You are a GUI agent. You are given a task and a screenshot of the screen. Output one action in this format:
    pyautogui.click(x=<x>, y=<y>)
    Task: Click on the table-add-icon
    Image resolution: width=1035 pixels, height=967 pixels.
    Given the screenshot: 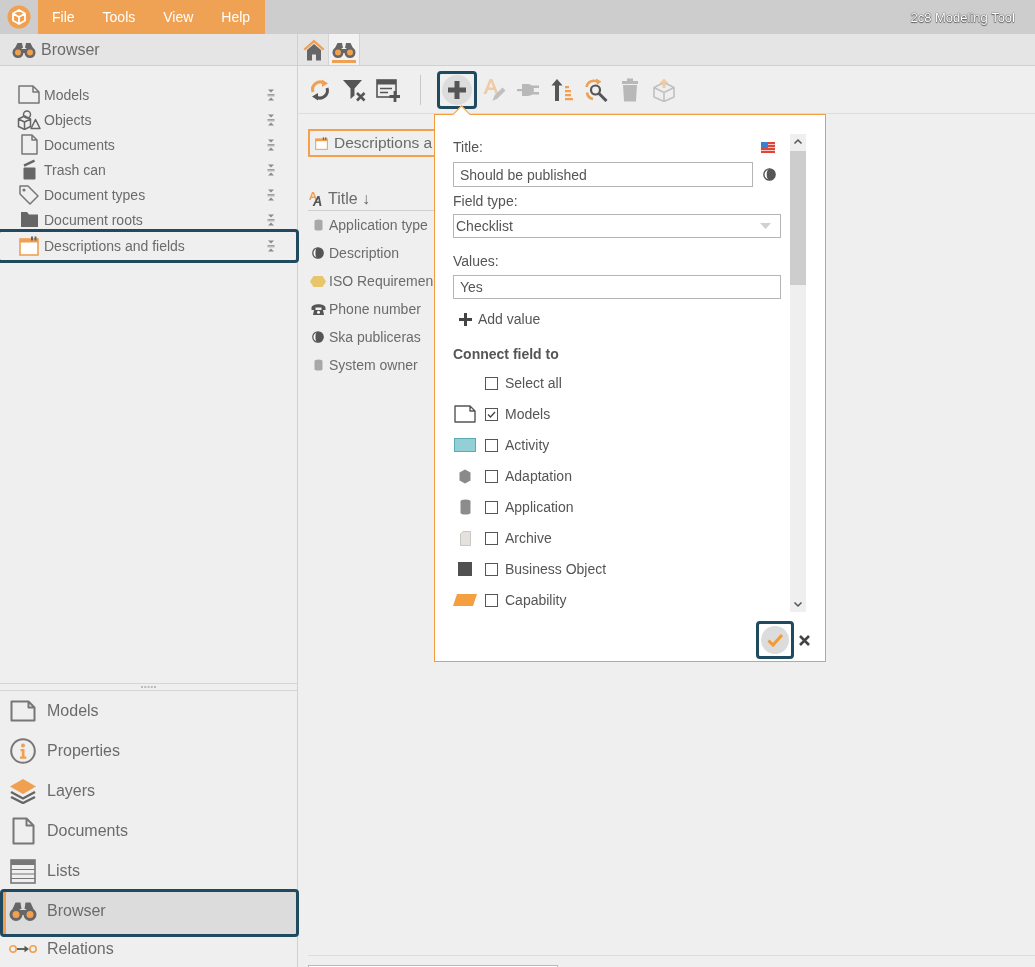 What is the action you would take?
    pyautogui.click(x=388, y=89)
    